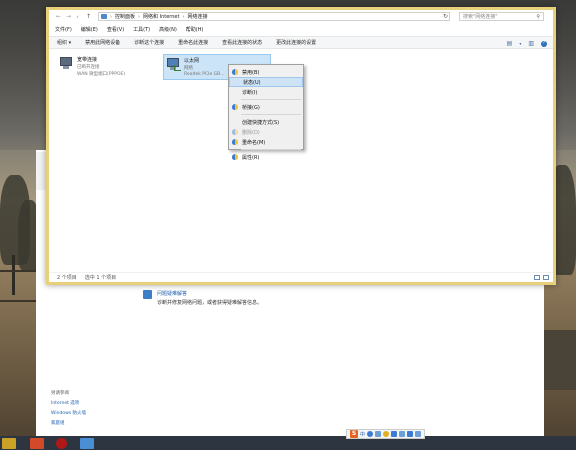 The height and width of the screenshot is (450, 576). I want to click on emoji-icon, so click(386, 434).